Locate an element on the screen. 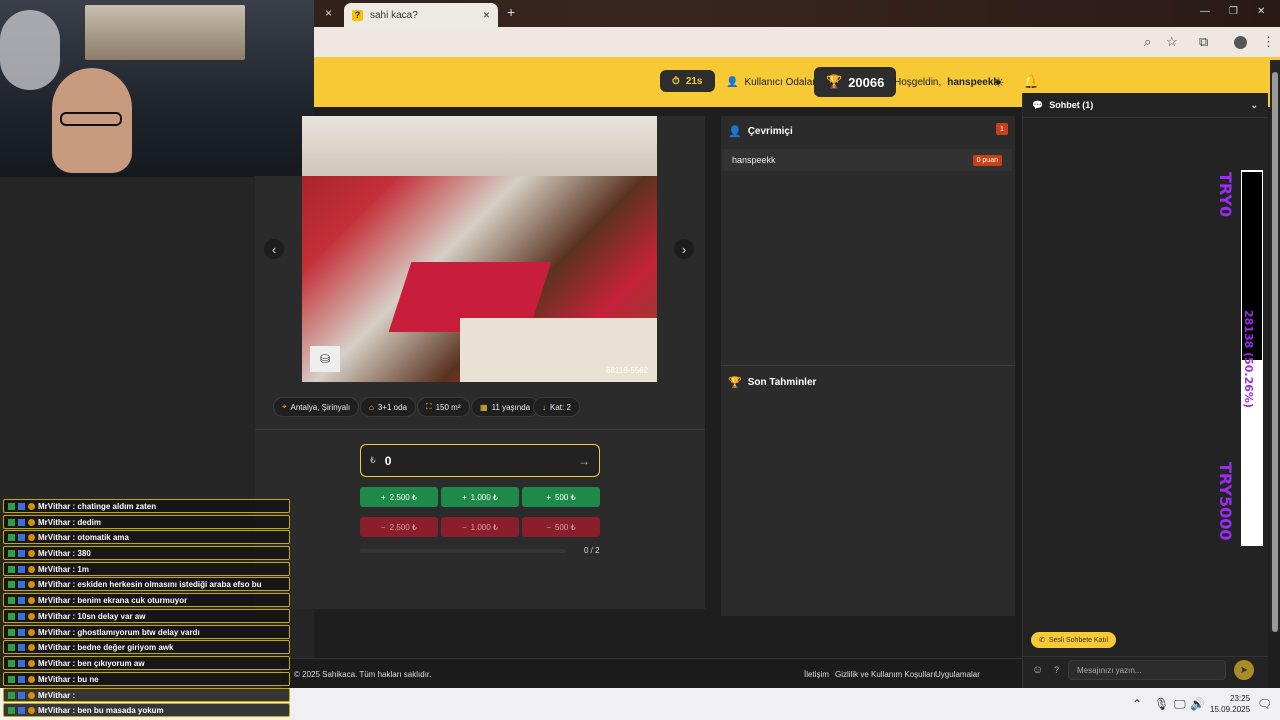 The width and height of the screenshot is (1280, 720). streamer-webcam is located at coordinates (157, 88).